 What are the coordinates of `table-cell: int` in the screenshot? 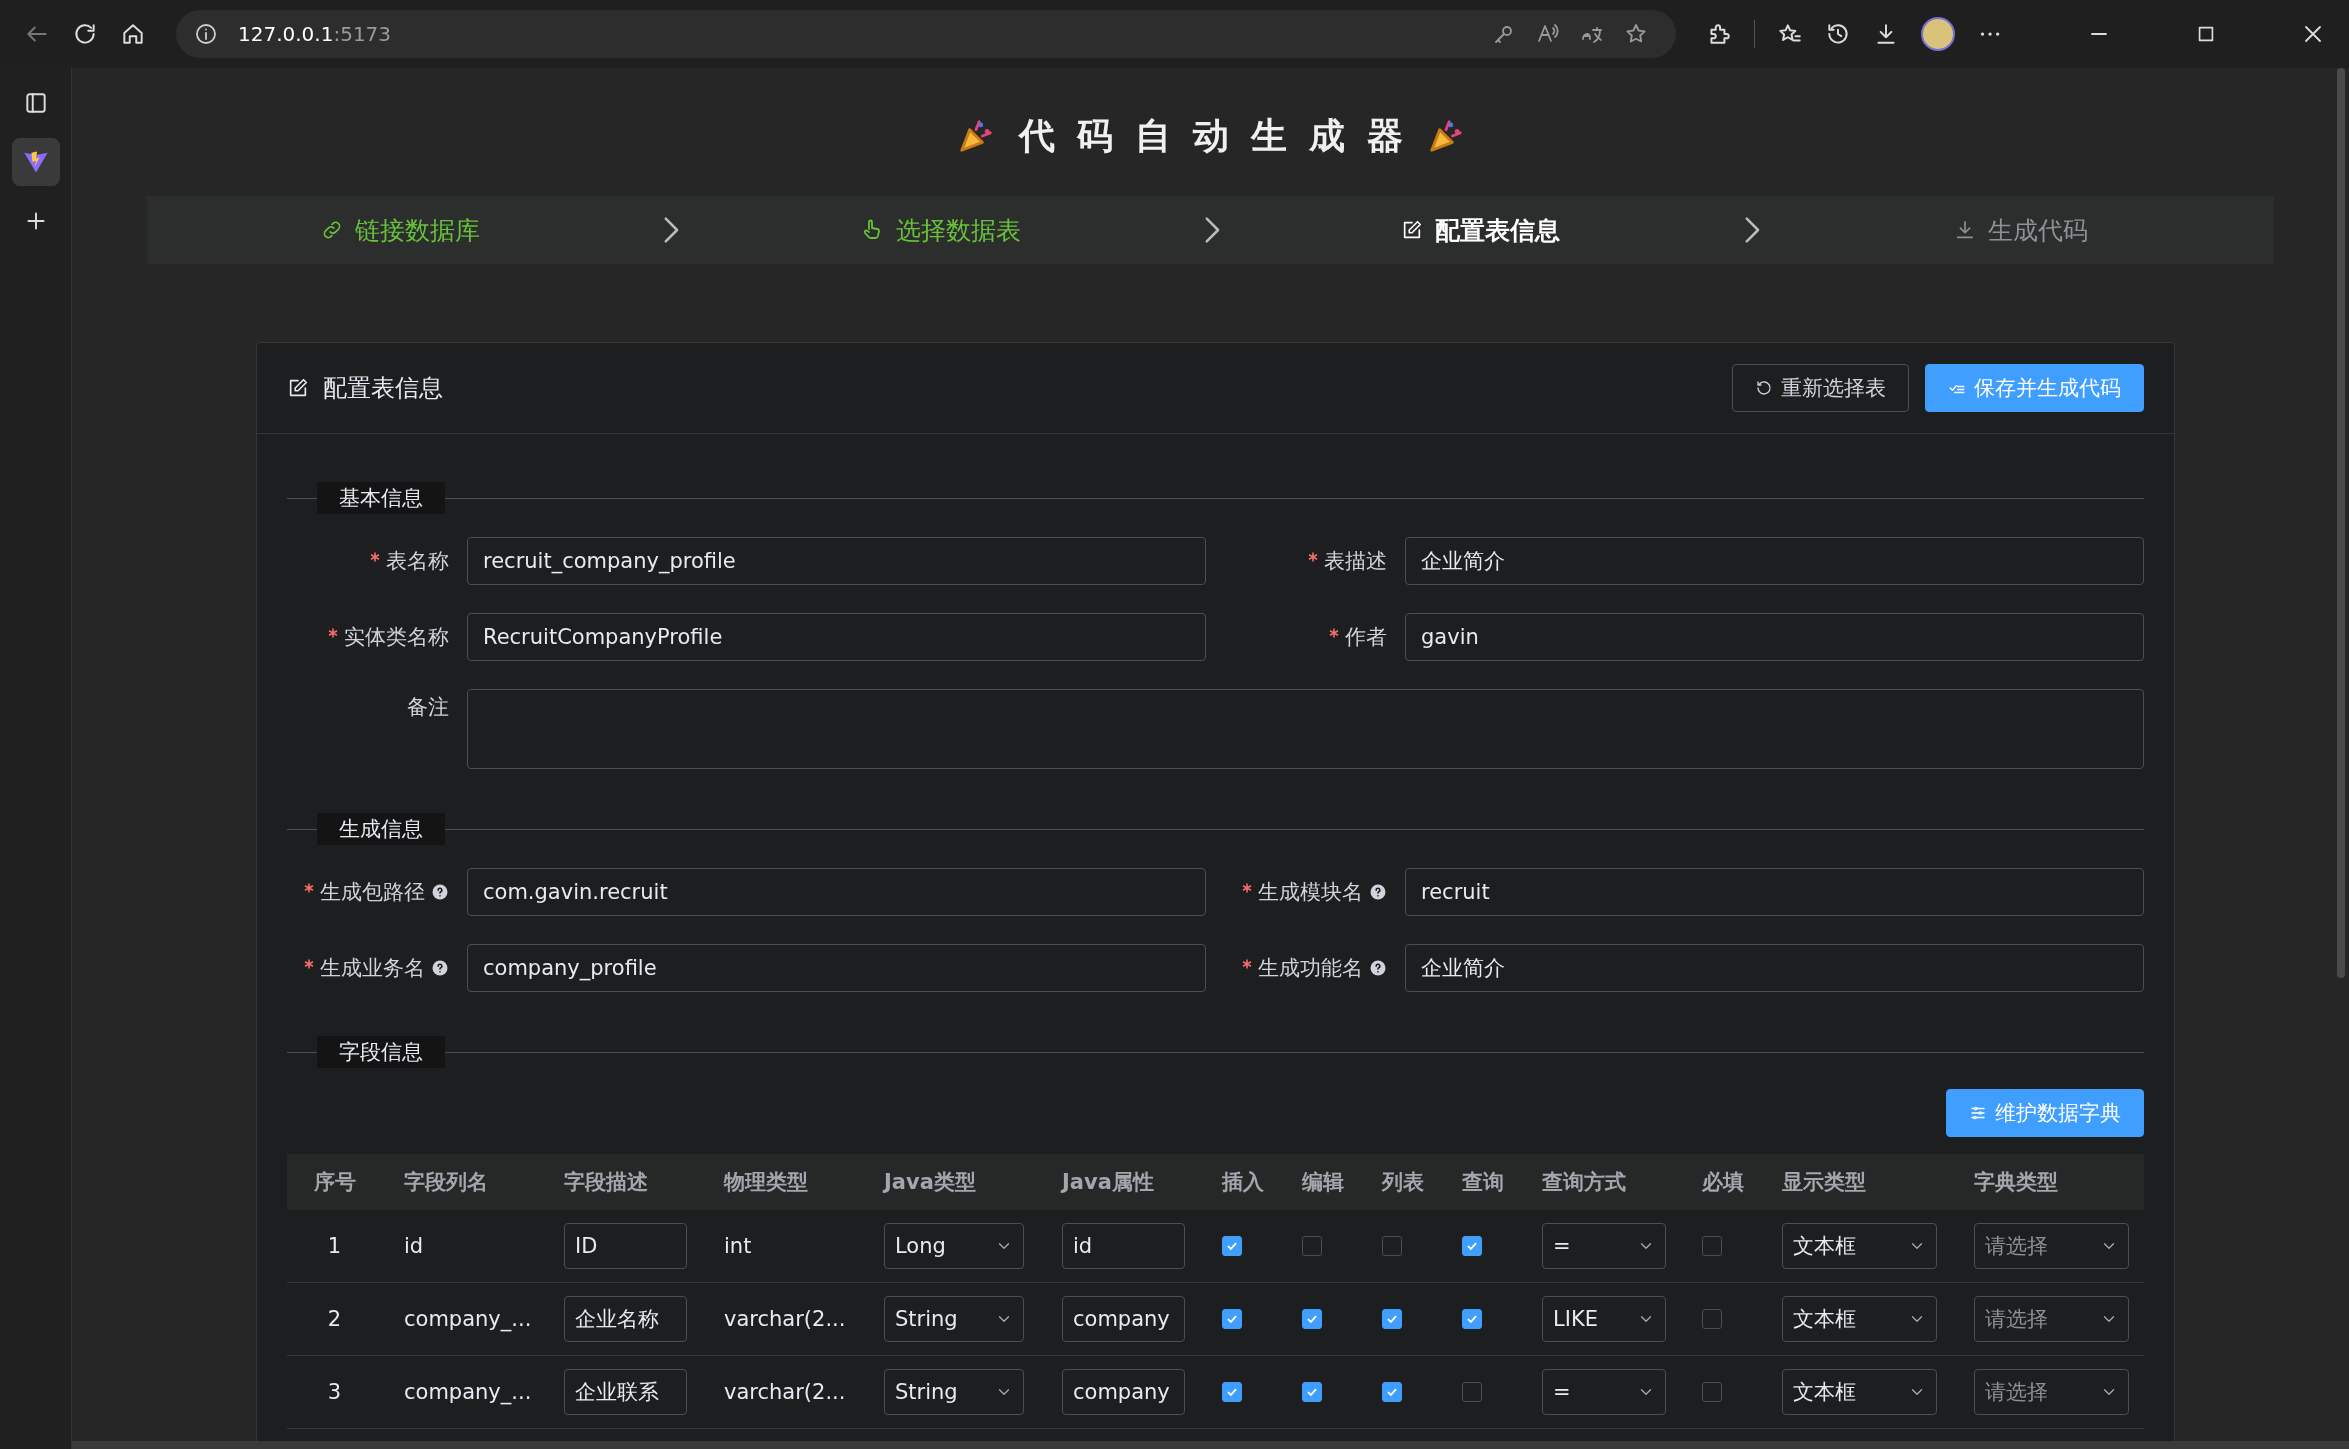 It's located at (782, 1246).